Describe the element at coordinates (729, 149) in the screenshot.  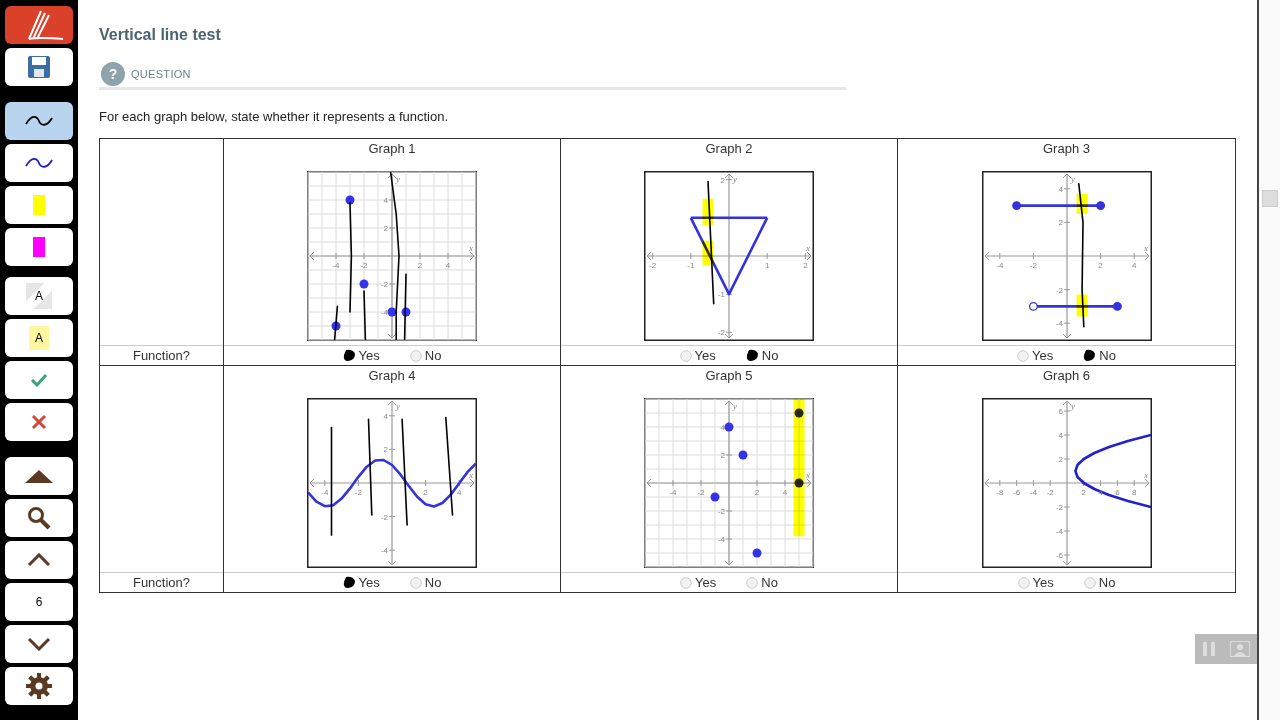
I see `graph-title: Graph 2` at that location.